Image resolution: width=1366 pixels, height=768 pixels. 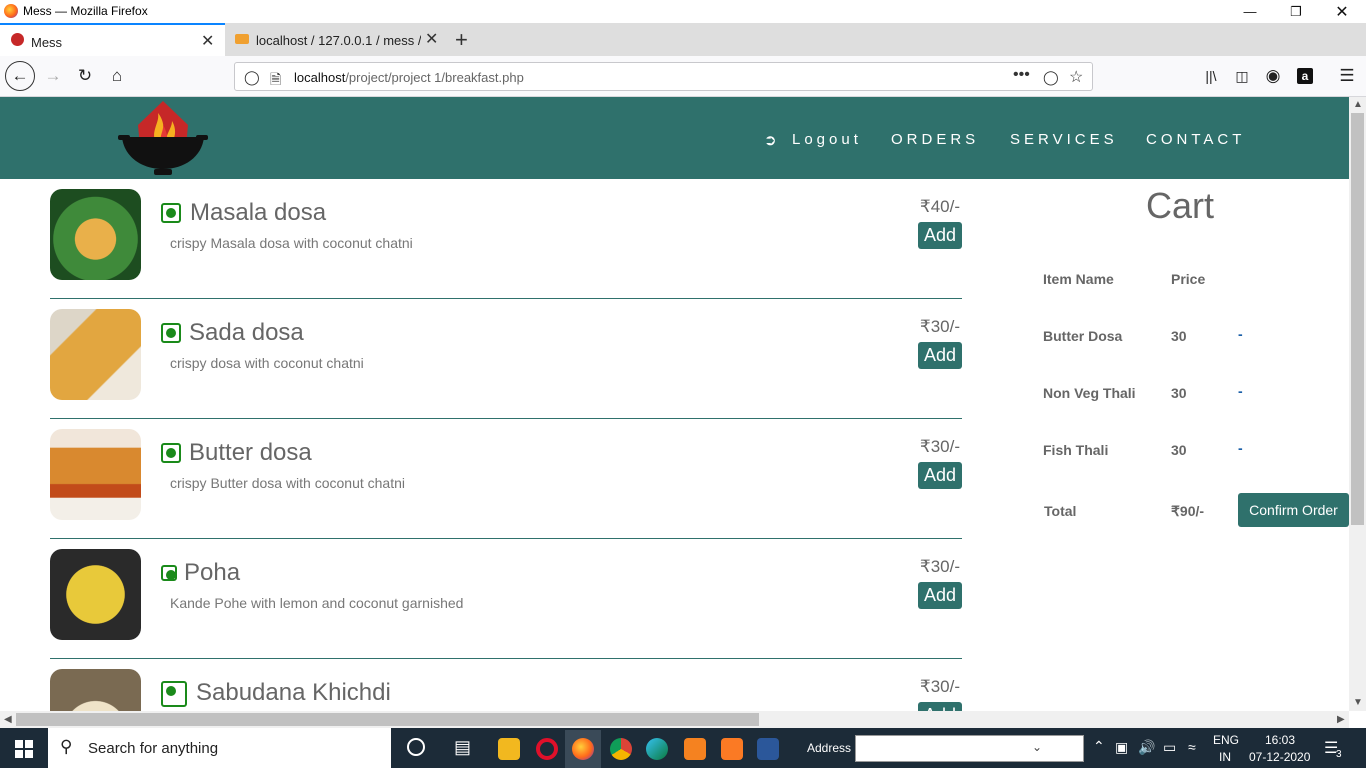 I want to click on search-icon: ⚲, so click(x=66, y=746).